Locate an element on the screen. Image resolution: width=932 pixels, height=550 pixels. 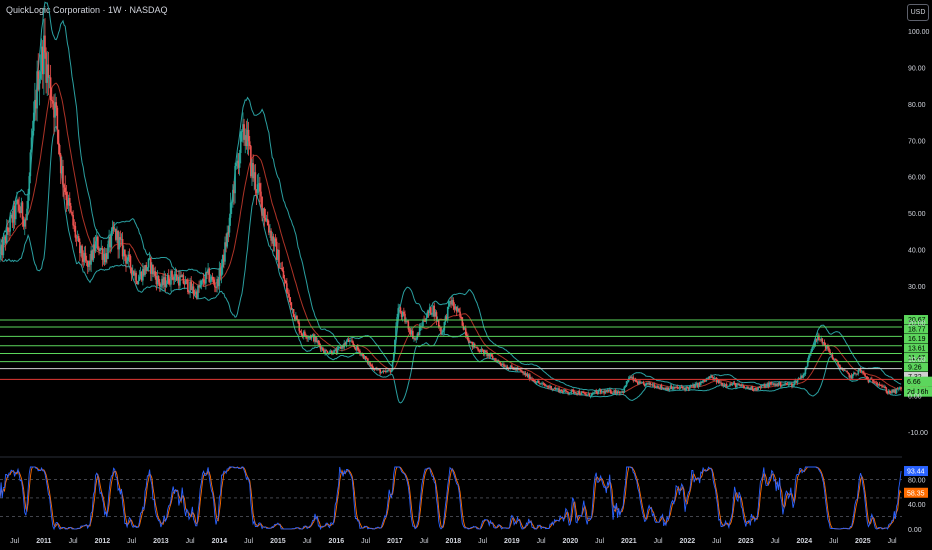
time-tick-label: 2021 is located at coordinates (629, 541).